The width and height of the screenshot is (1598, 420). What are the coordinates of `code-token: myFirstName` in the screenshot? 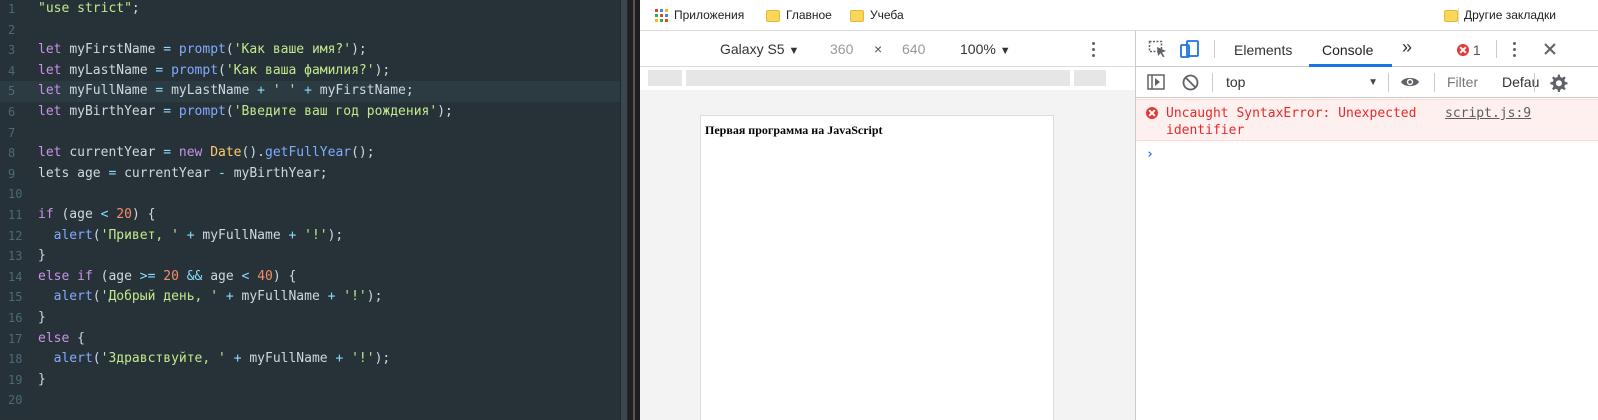 It's located at (362, 91).